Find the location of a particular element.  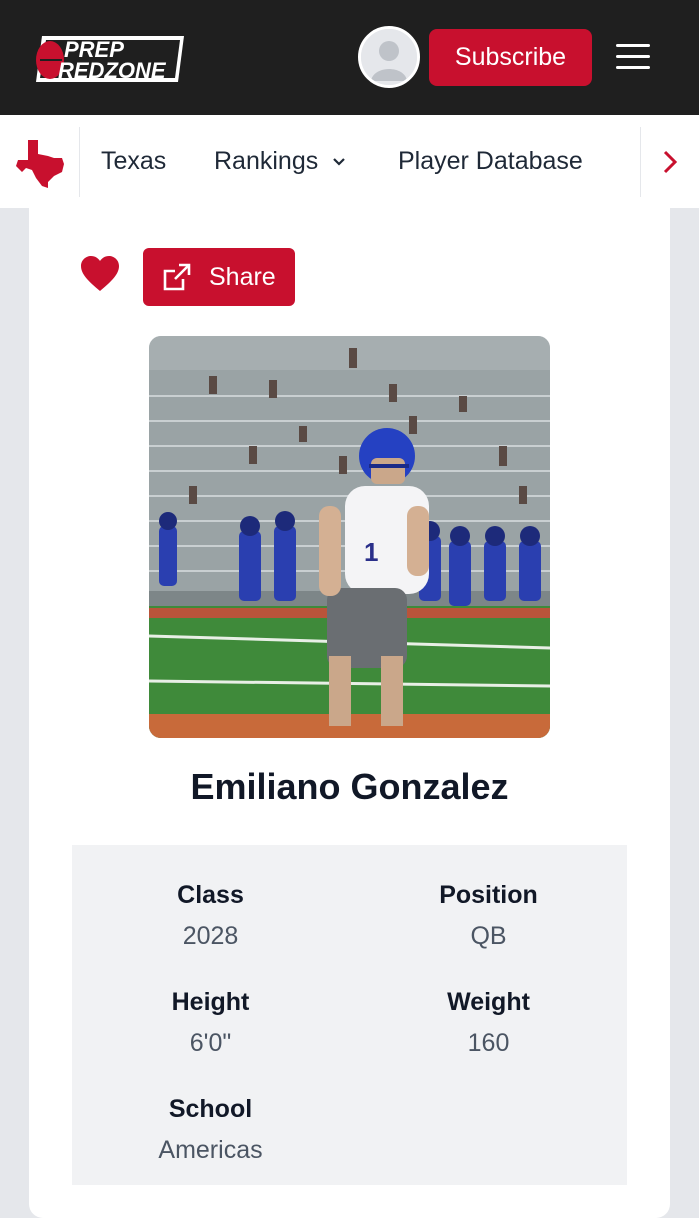

share-button: Share is located at coordinates (219, 277).